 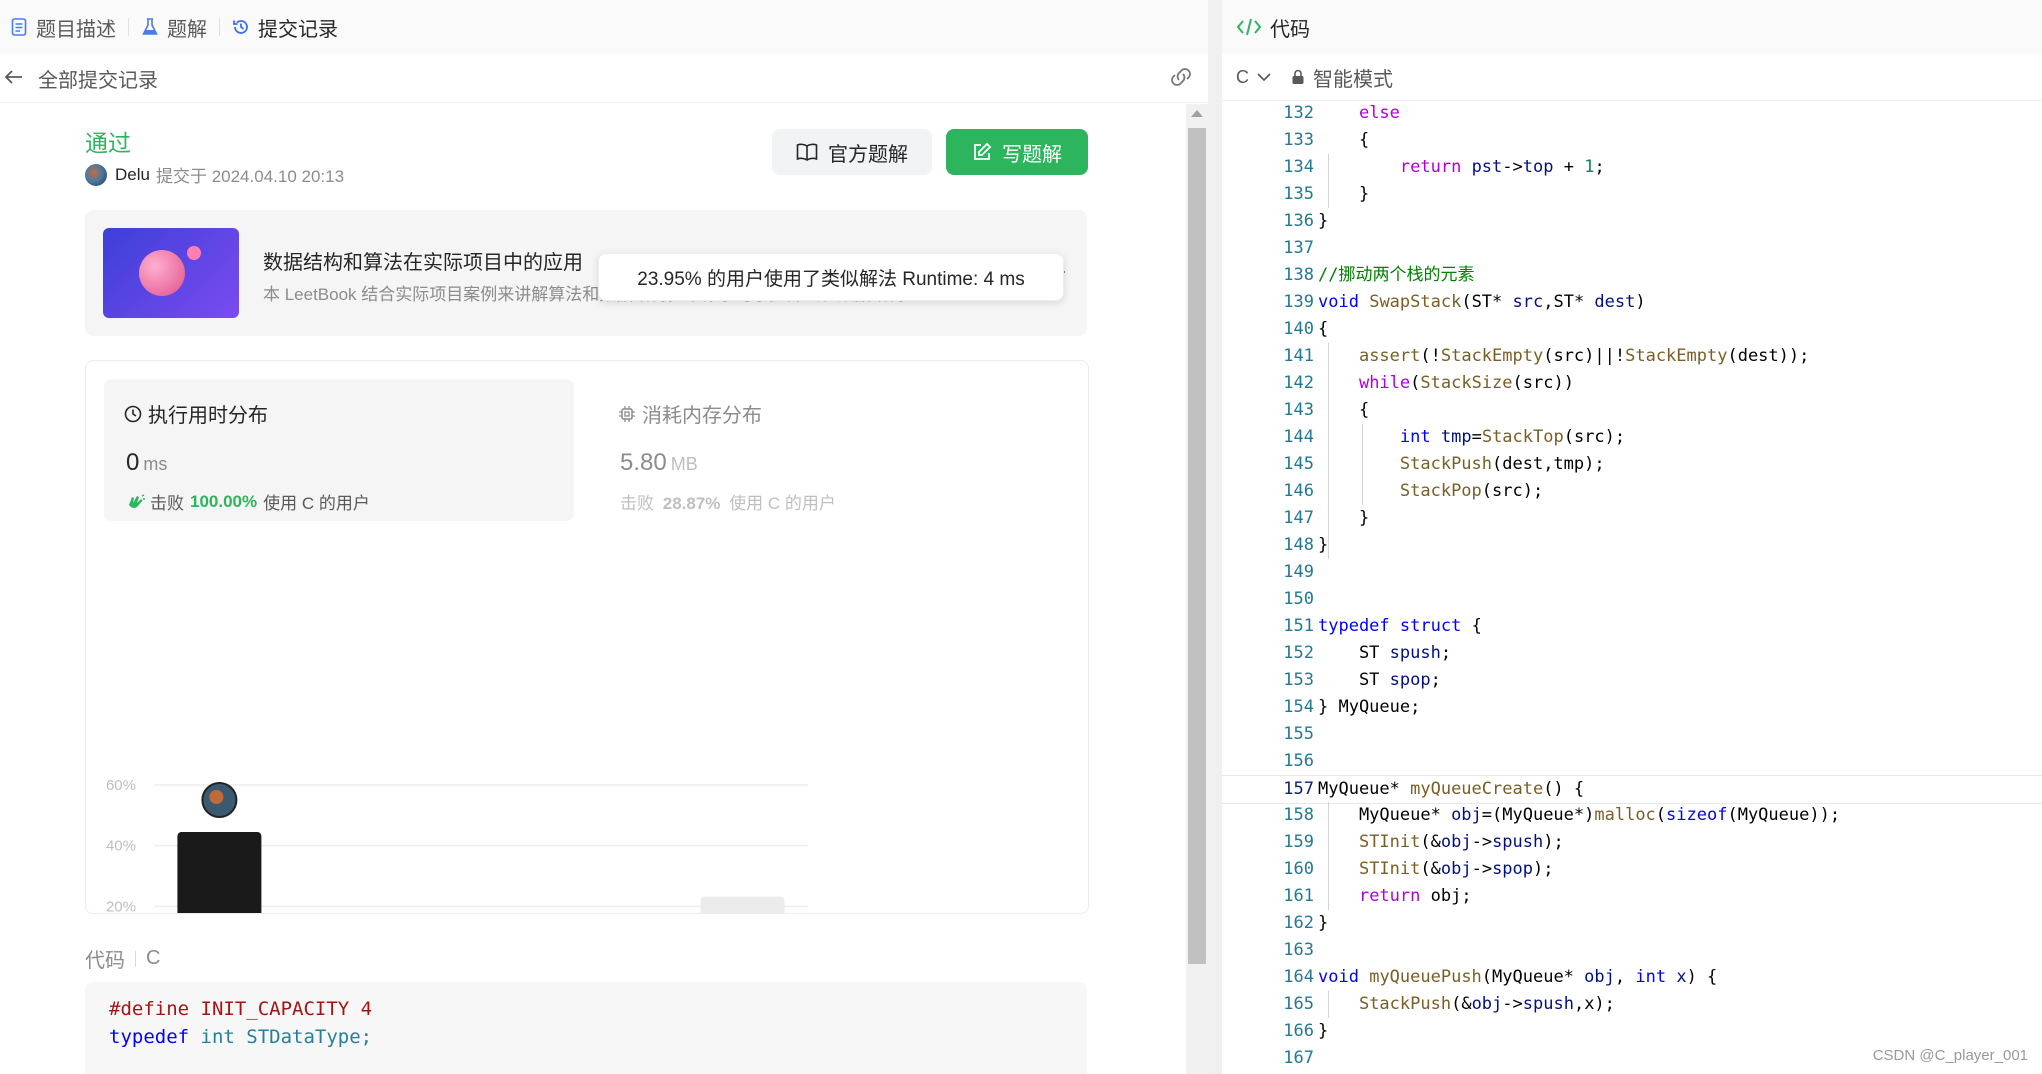 What do you see at coordinates (98, 78) in the screenshot?
I see `all-submissions-link: 全部提交记录` at bounding box center [98, 78].